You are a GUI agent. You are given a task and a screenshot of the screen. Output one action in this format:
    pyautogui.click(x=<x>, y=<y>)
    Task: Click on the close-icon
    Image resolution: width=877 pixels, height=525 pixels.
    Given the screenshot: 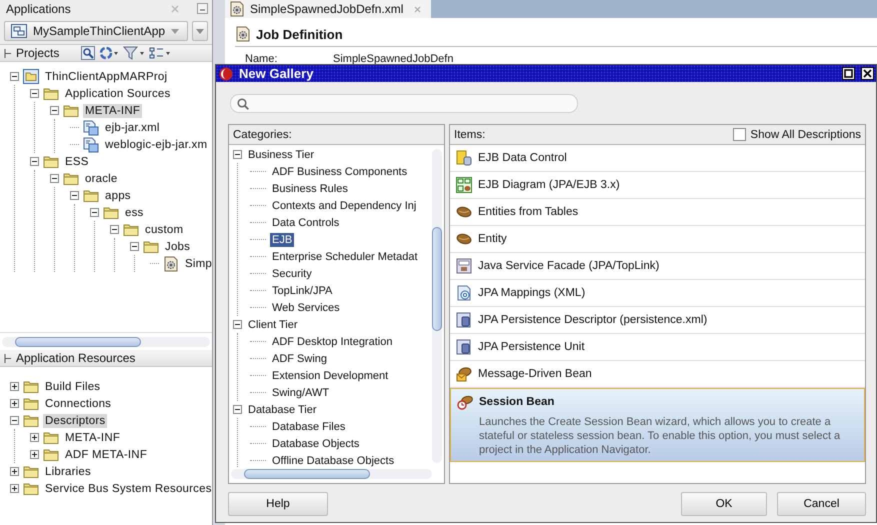 What is the action you would take?
    pyautogui.click(x=867, y=73)
    